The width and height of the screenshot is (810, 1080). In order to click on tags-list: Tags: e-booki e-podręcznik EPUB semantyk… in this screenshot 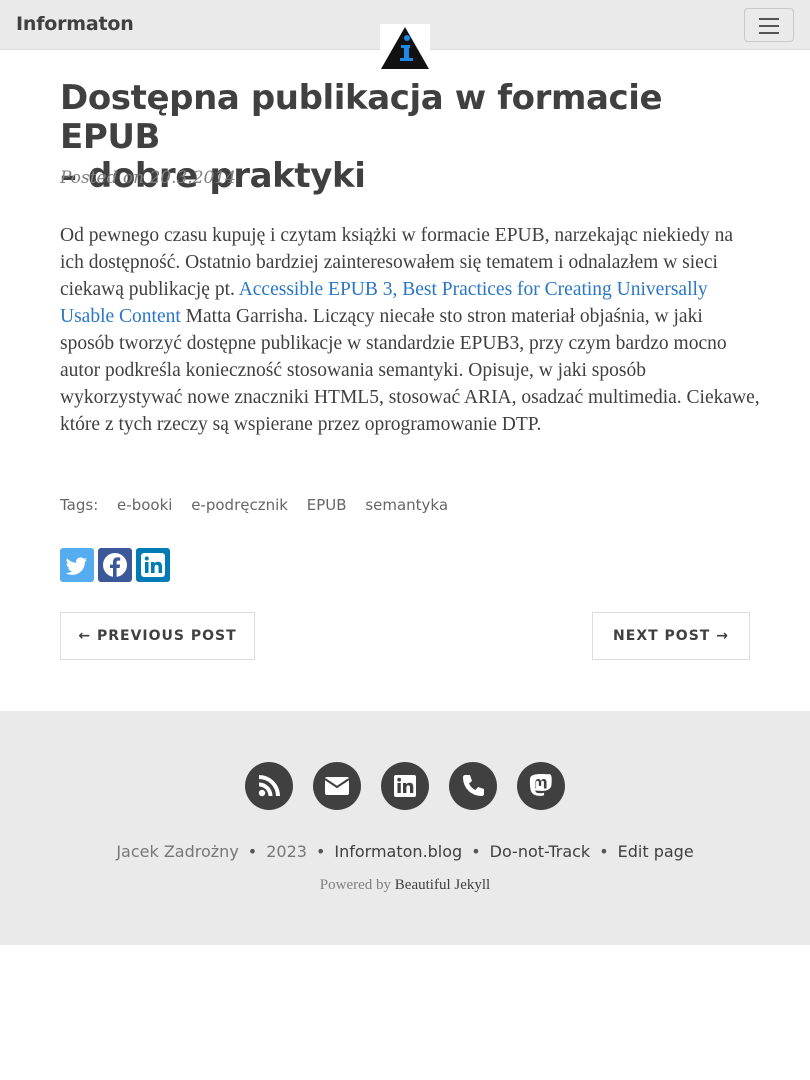, I will do `click(261, 505)`.